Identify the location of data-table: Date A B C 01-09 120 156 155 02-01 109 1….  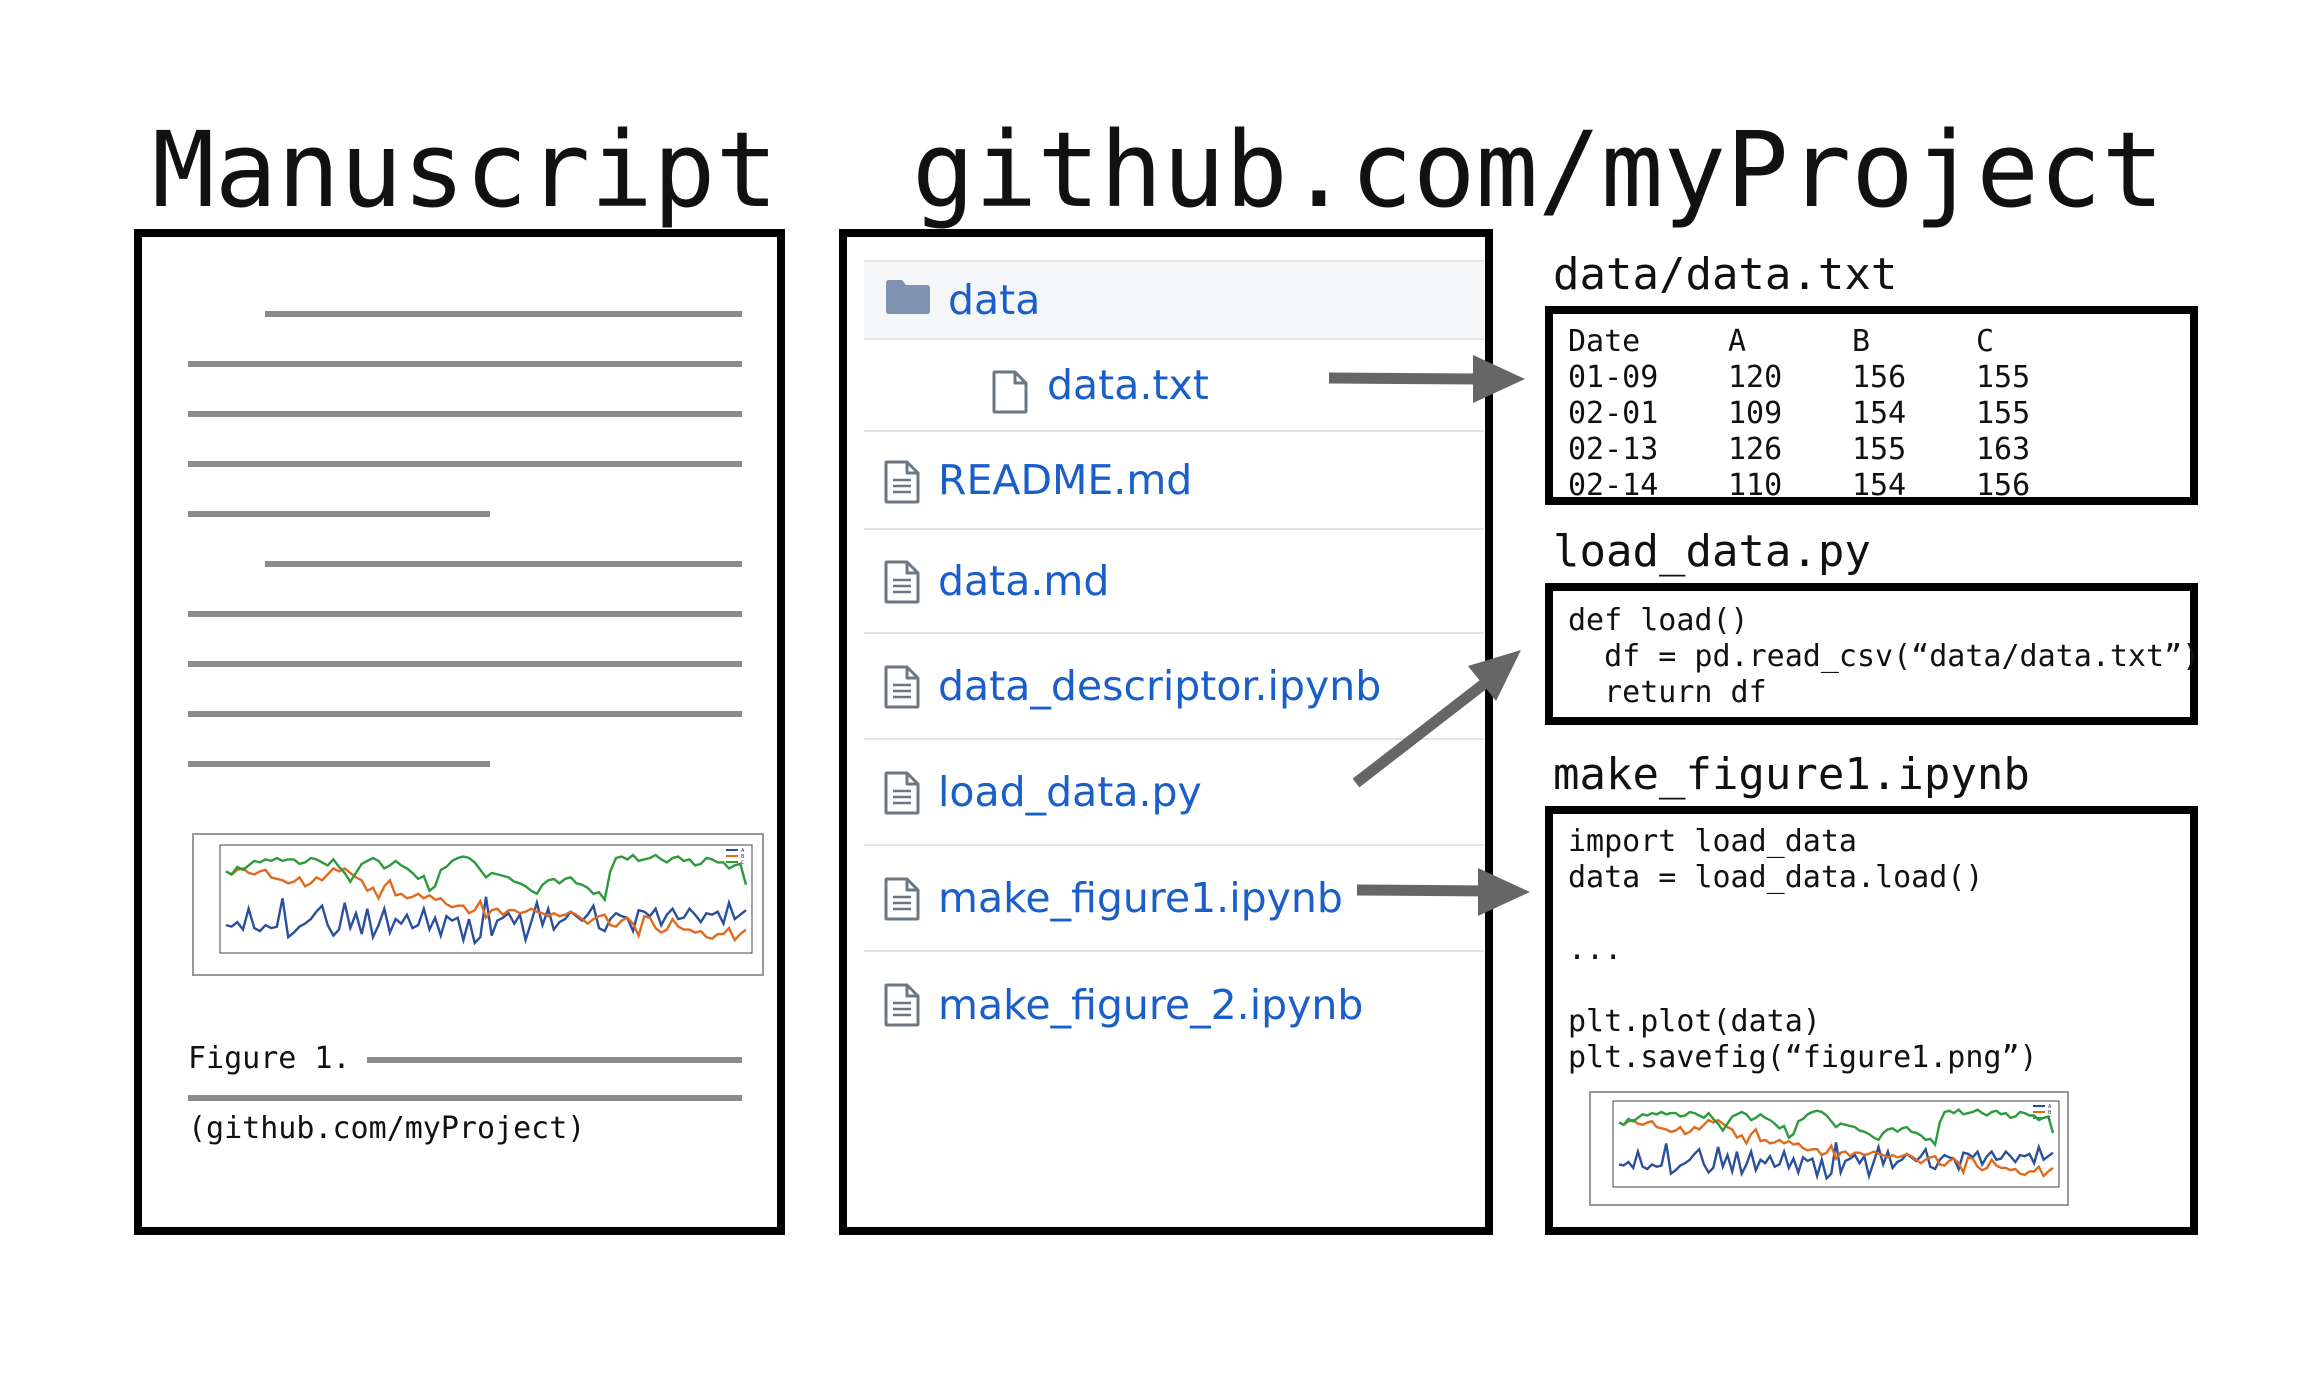
(1834, 414).